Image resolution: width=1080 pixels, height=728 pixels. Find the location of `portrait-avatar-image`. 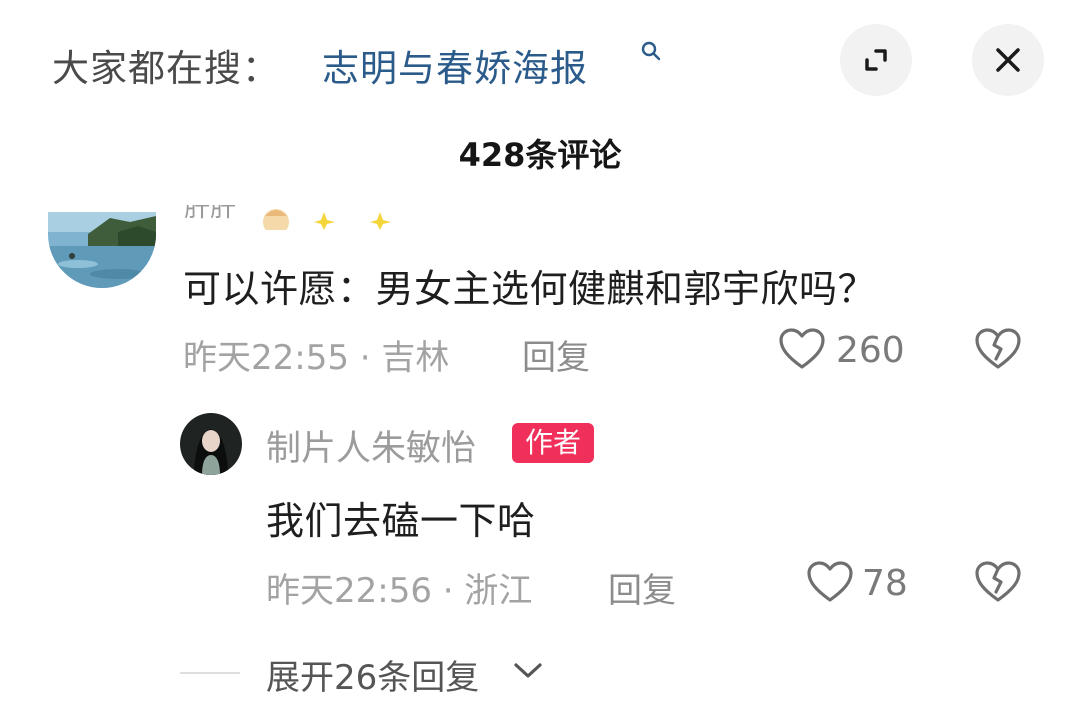

portrait-avatar-image is located at coordinates (211, 444).